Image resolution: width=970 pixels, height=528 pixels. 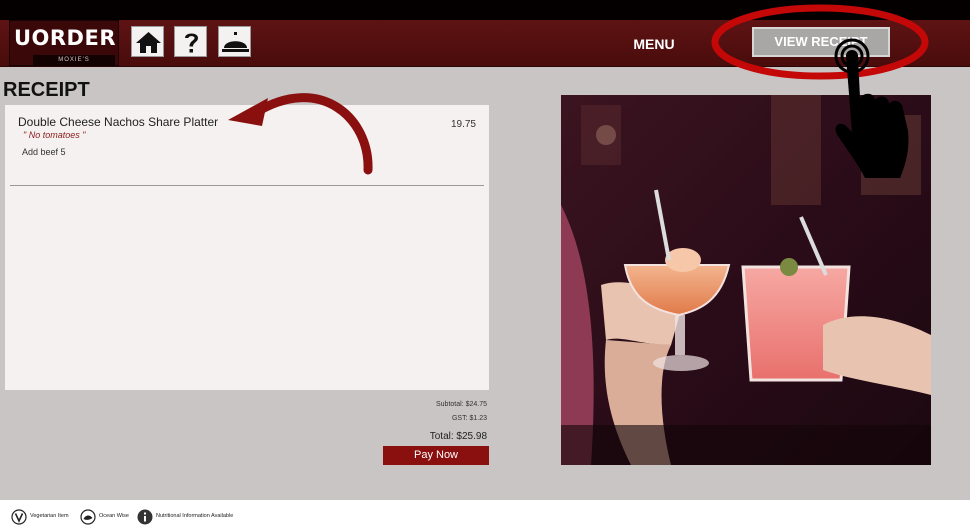 I want to click on pointer-hand-icon, so click(x=871, y=108).